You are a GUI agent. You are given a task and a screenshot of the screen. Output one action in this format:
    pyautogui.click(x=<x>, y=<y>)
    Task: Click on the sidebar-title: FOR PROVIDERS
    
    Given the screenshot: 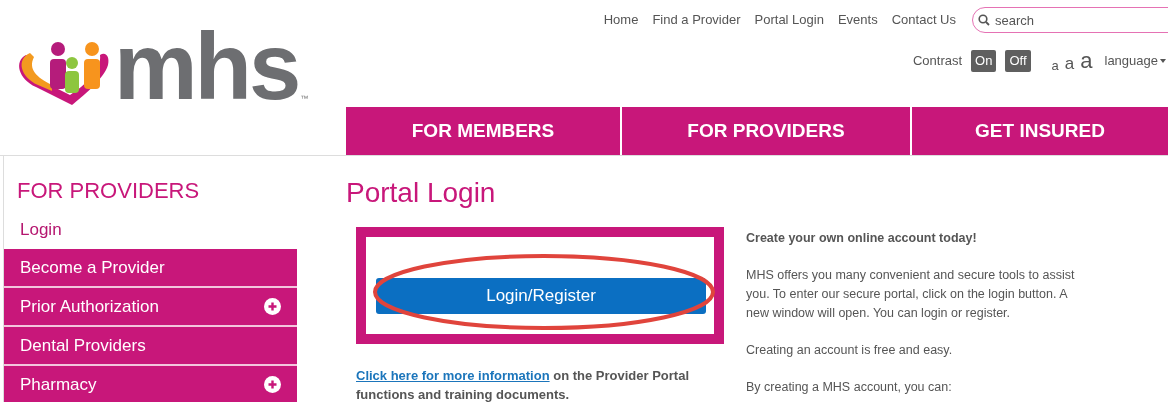 What is the action you would take?
    pyautogui.click(x=108, y=191)
    